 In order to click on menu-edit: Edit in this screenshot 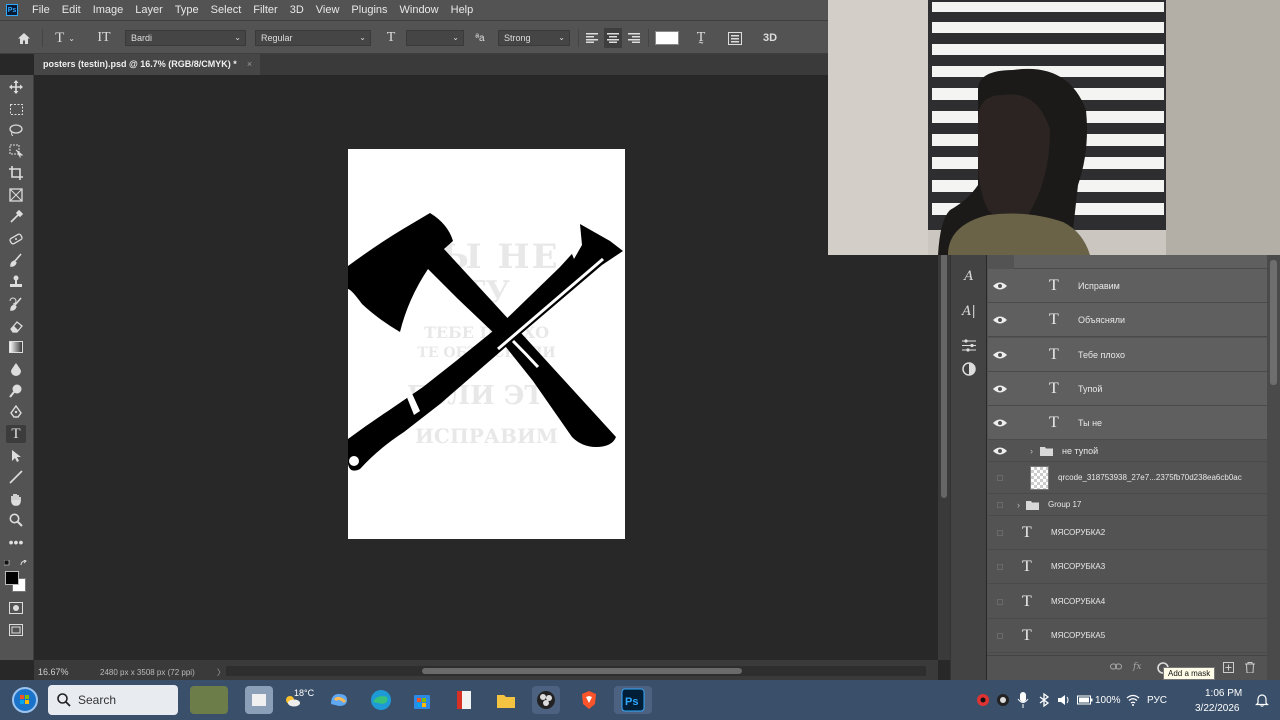, I will do `click(71, 10)`.